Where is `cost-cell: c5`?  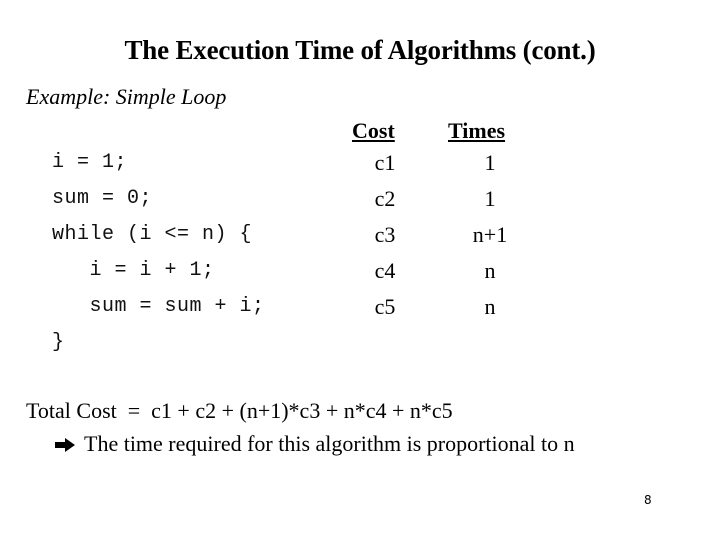 cost-cell: c5 is located at coordinates (385, 306).